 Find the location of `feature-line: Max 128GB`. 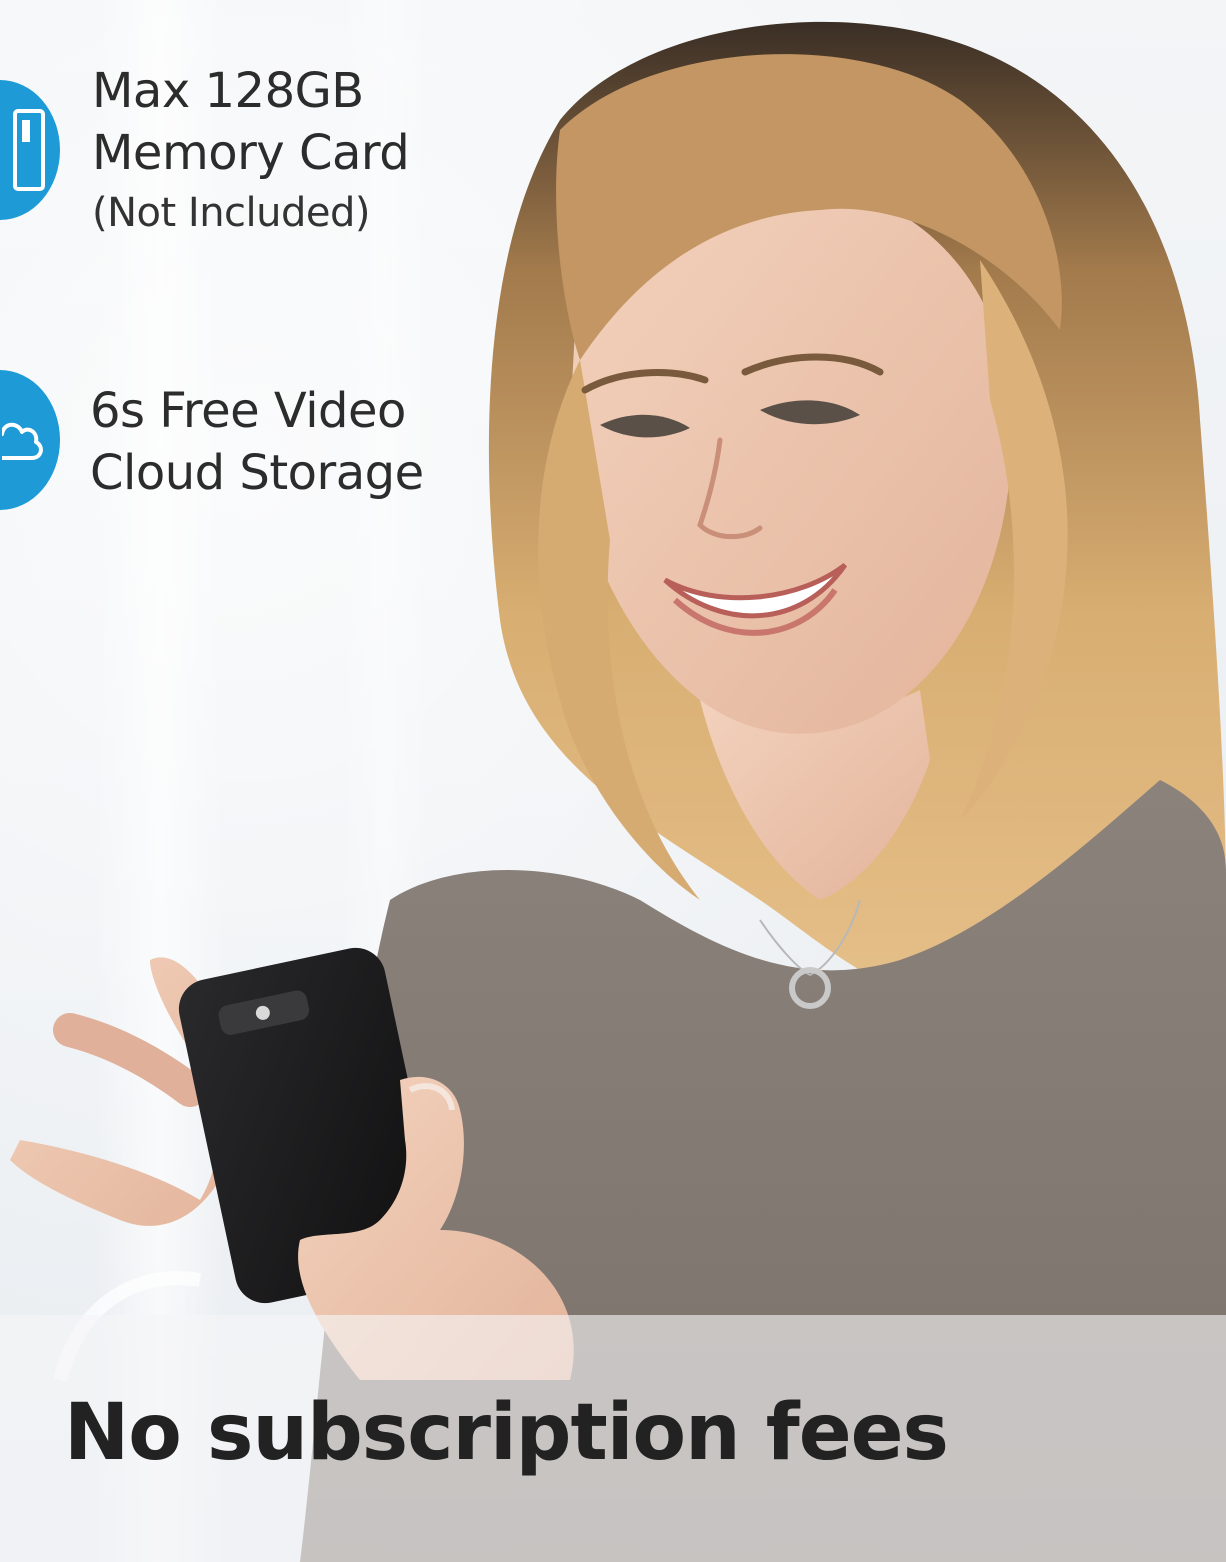

feature-line: Max 128GB is located at coordinates (228, 91).